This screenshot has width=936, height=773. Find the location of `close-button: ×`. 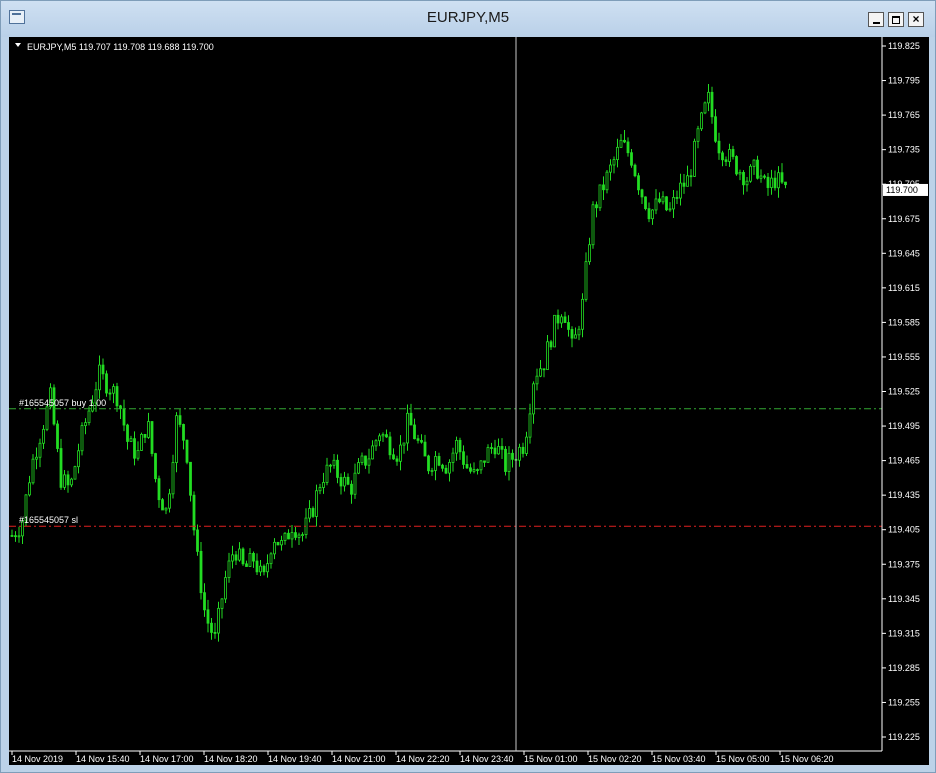

close-button: × is located at coordinates (916, 19).